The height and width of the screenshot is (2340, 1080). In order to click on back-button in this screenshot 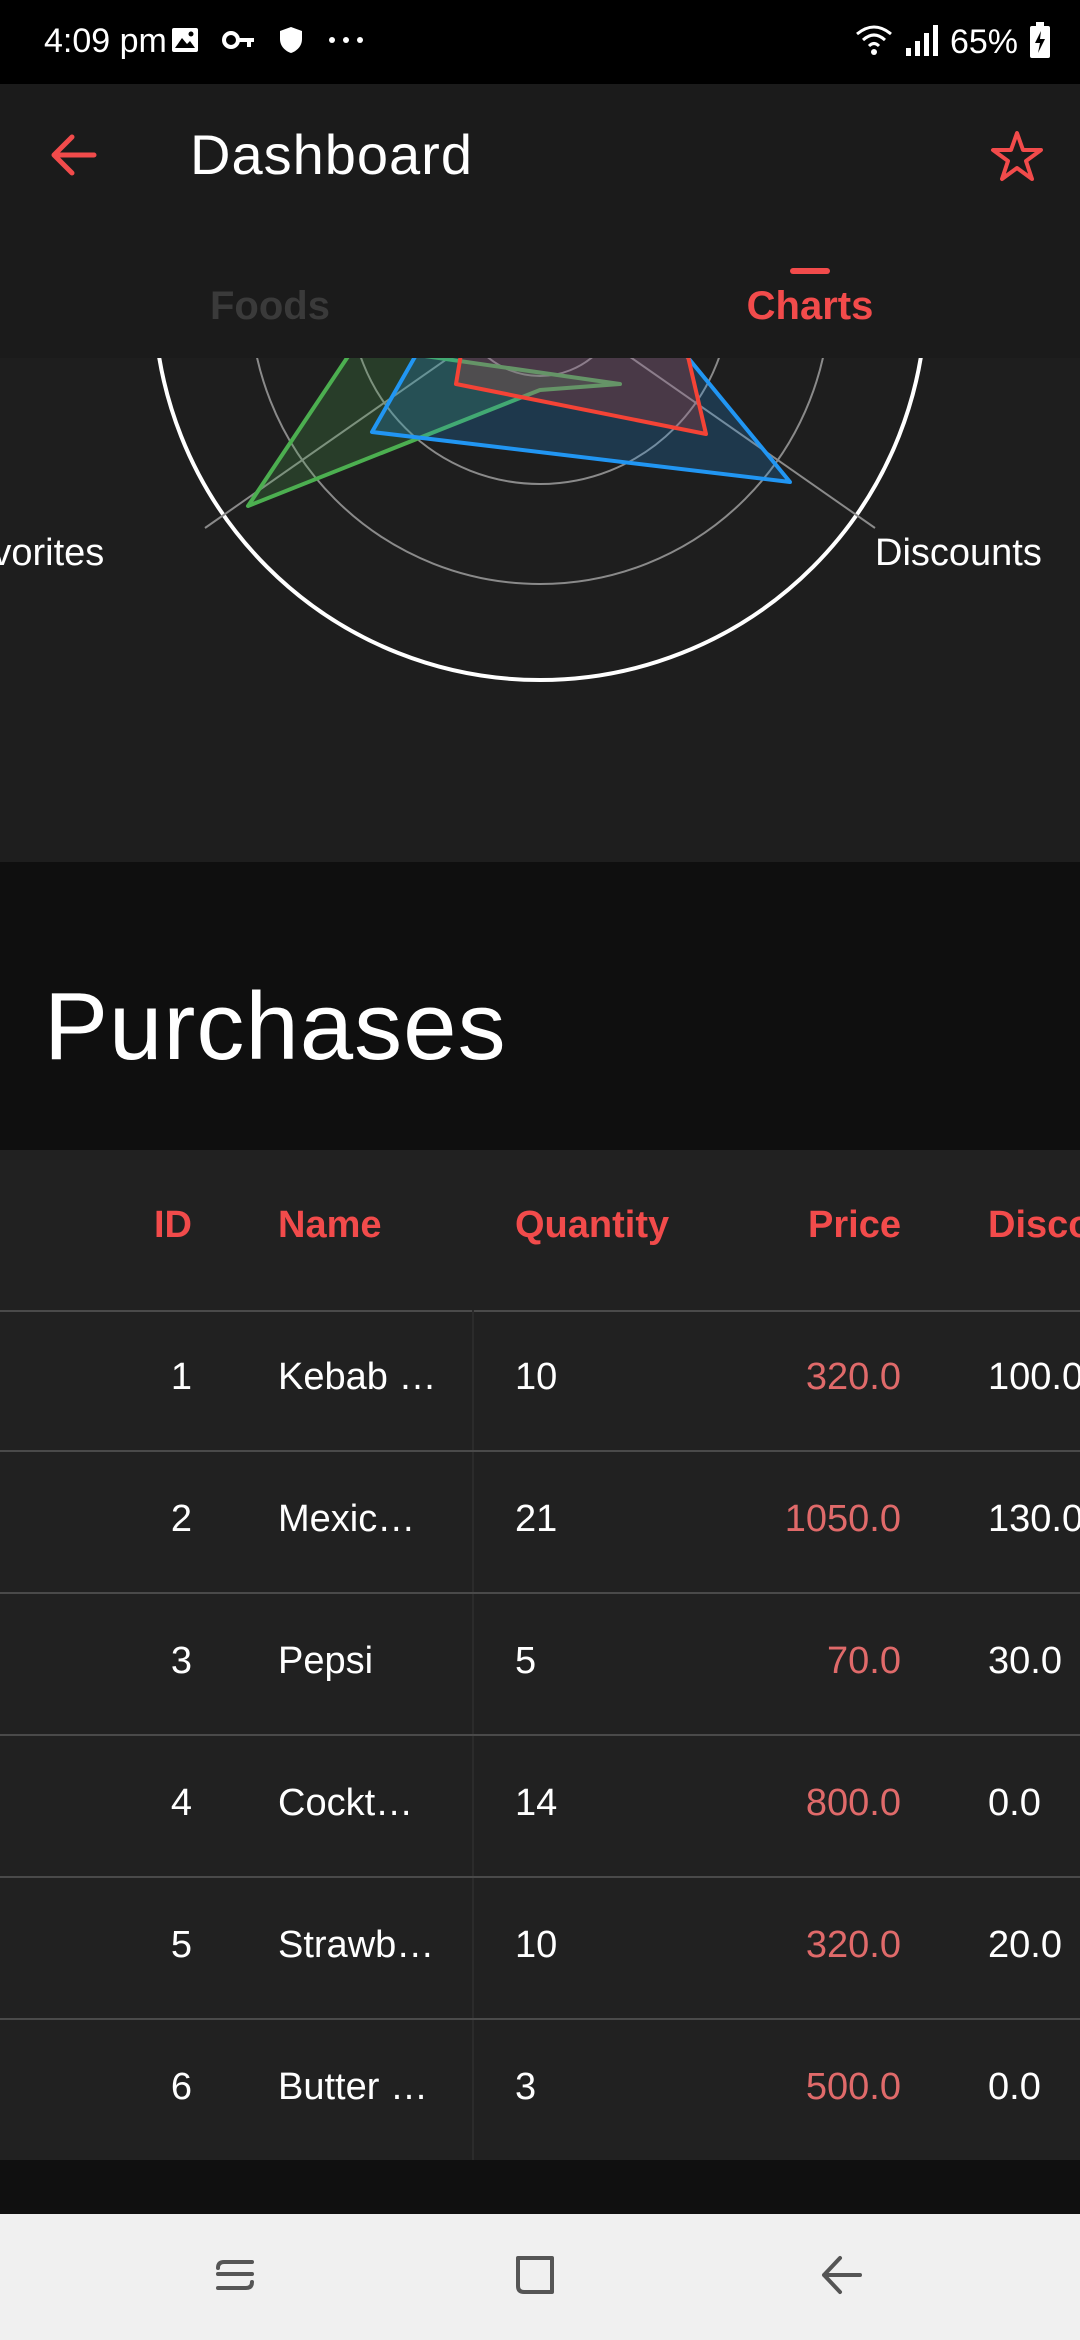, I will do `click(73, 157)`.